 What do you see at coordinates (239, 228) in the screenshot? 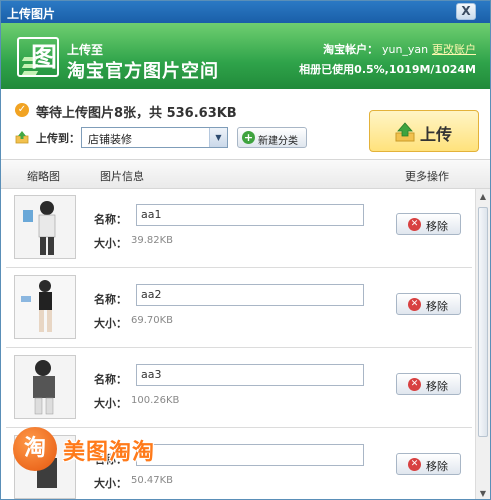
I see `list-item: 名称： aa1 大小： 39.82KB ✕ 移除` at bounding box center [239, 228].